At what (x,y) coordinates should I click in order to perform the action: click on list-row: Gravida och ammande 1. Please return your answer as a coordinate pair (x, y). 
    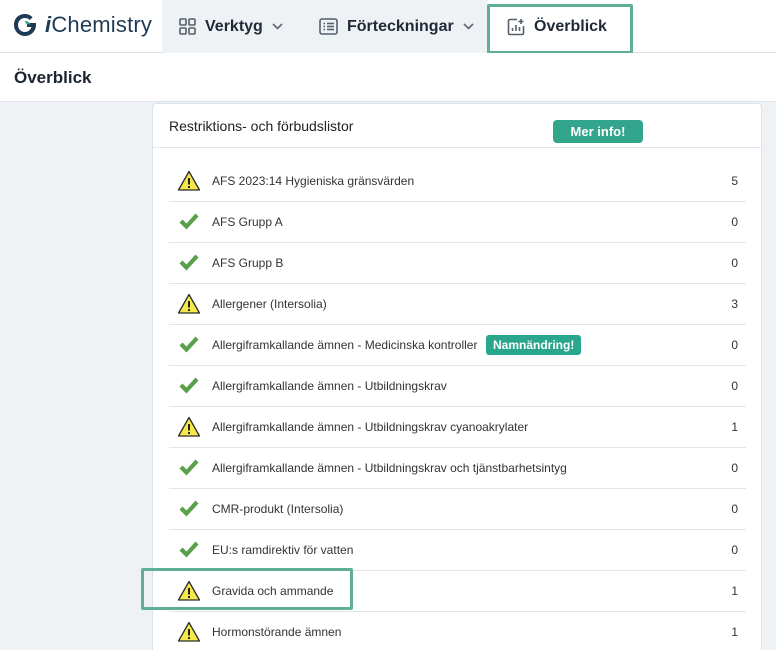
    Looking at the image, I should click on (457, 591).